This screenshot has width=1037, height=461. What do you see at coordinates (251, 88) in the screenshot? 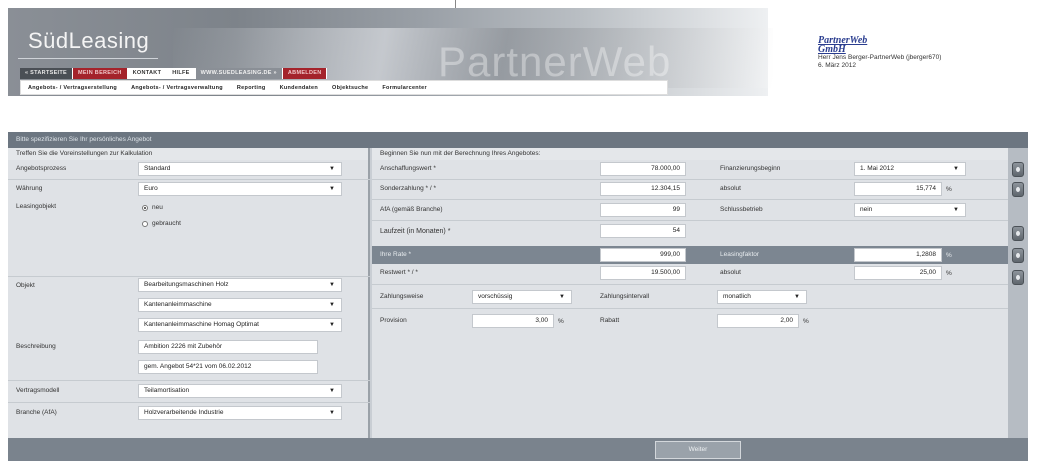
I see `nav-reporting: Reporting` at bounding box center [251, 88].